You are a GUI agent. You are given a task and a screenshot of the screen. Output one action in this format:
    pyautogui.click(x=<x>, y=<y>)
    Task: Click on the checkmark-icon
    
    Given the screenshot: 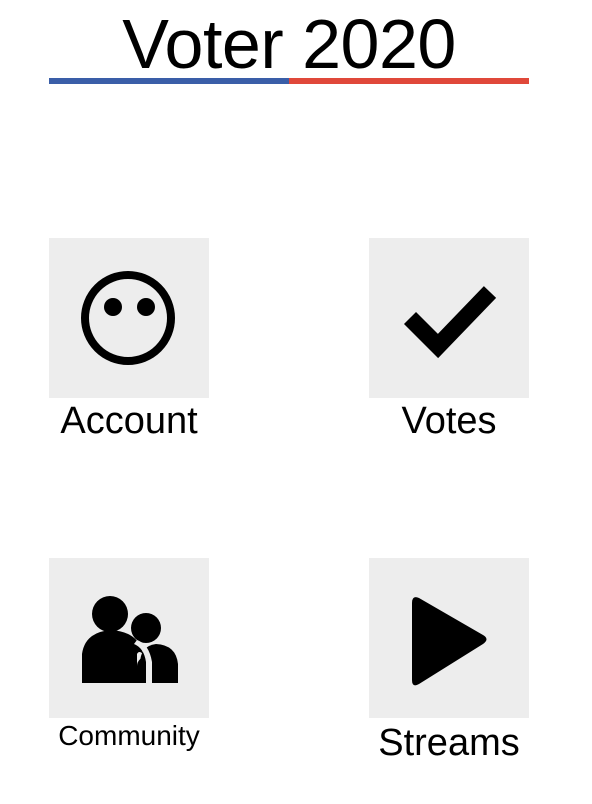 What is the action you would take?
    pyautogui.click(x=450, y=322)
    